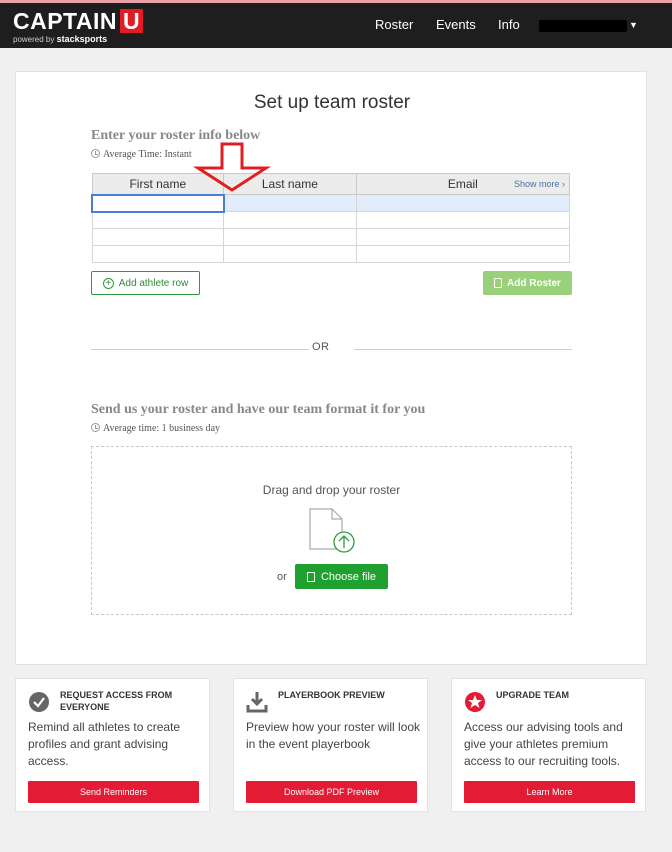 The image size is (672, 852). I want to click on nav-roster: Roster, so click(394, 24).